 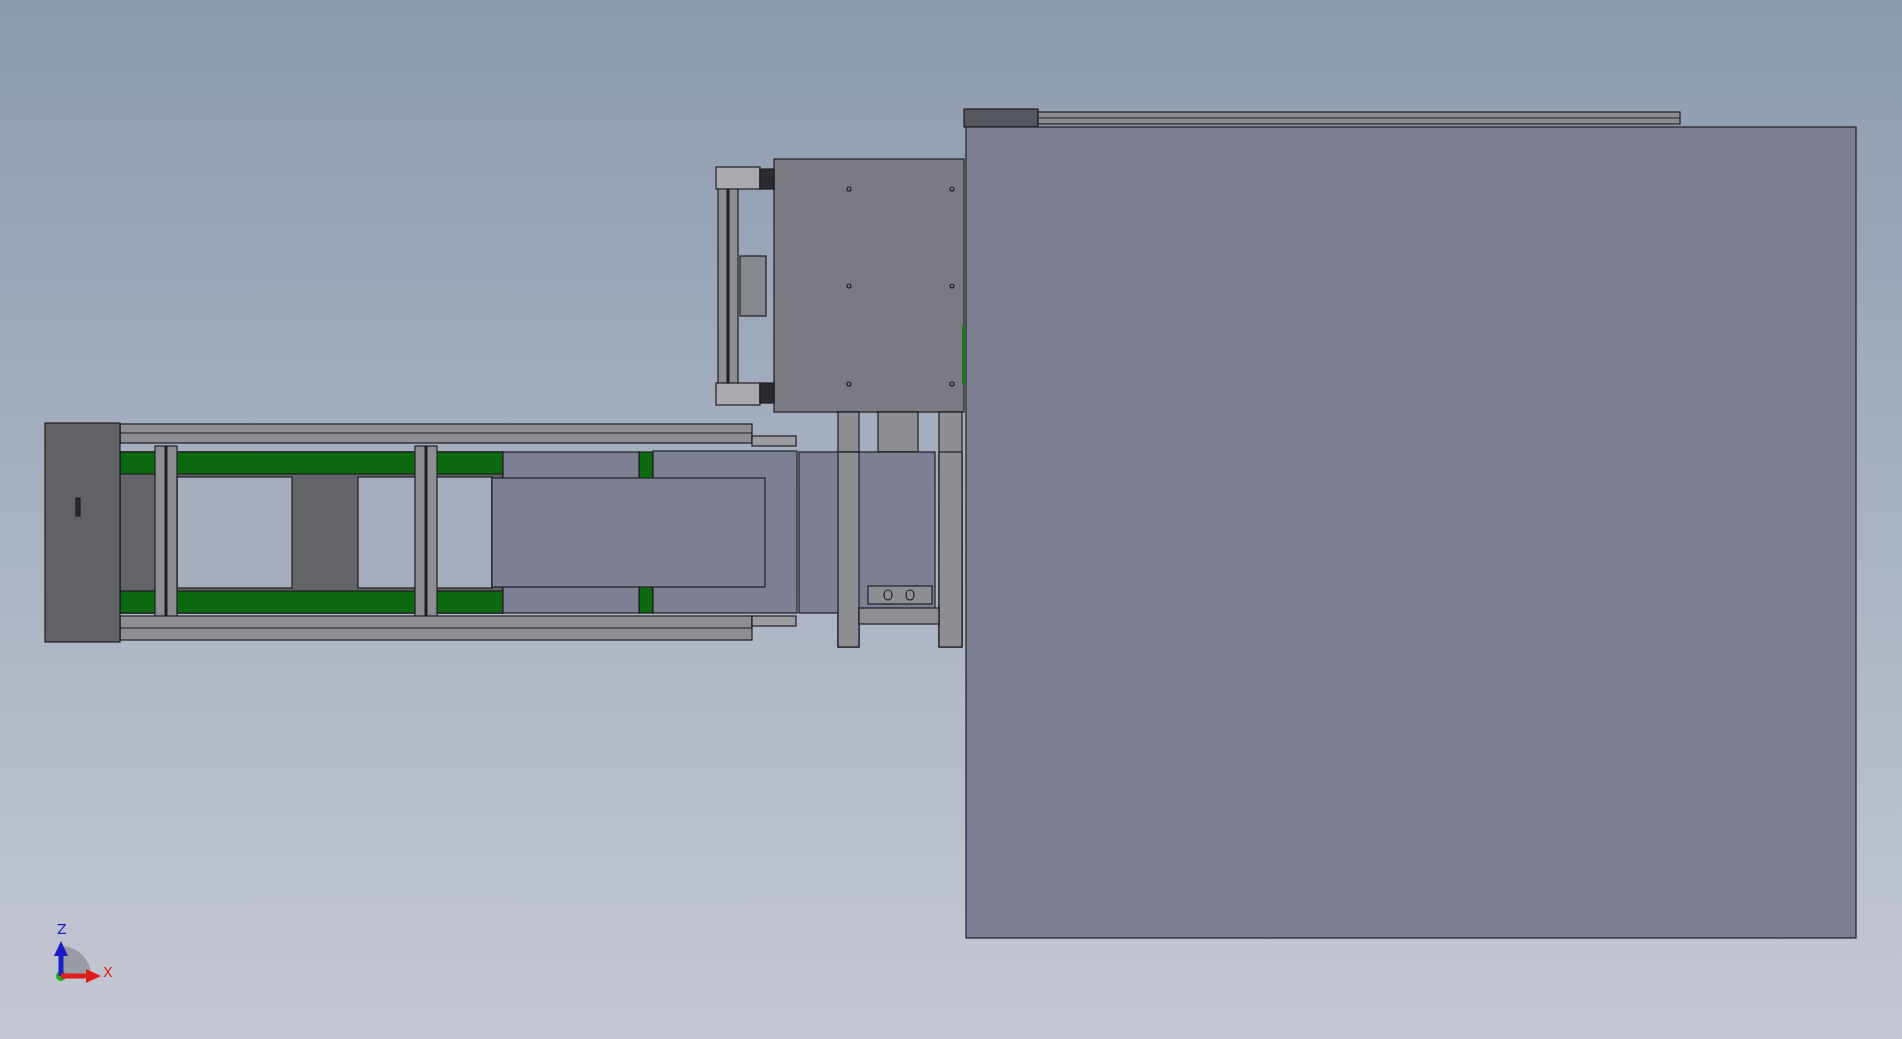 What do you see at coordinates (62, 929) in the screenshot?
I see `axis-label: Z` at bounding box center [62, 929].